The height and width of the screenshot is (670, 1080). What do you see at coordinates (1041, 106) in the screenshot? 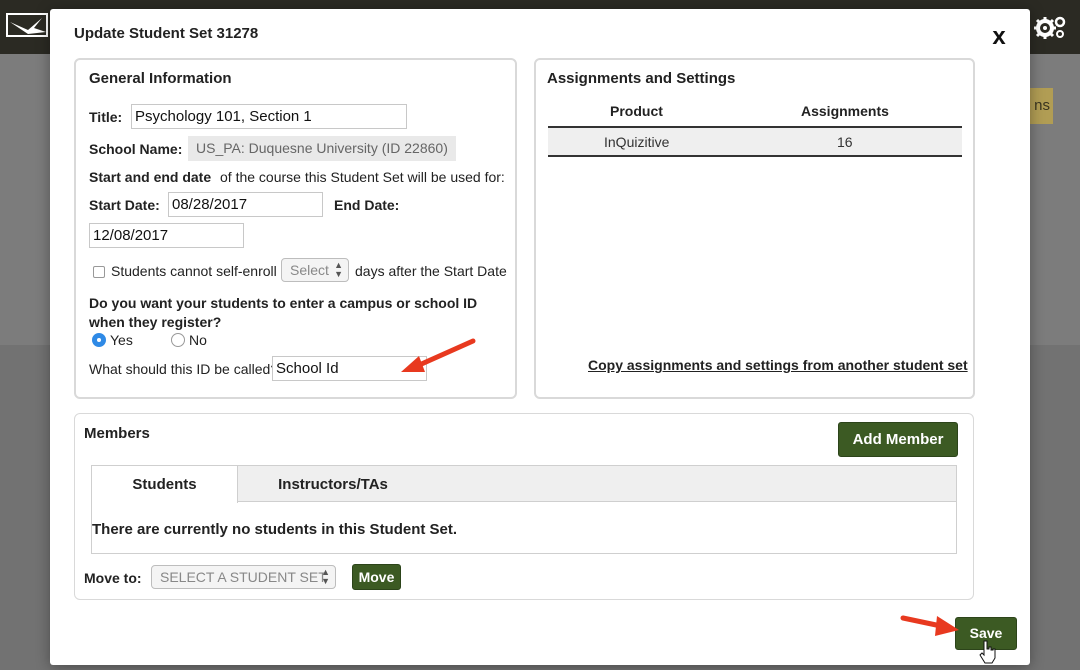
I see `background-yellow-button: ns` at bounding box center [1041, 106].